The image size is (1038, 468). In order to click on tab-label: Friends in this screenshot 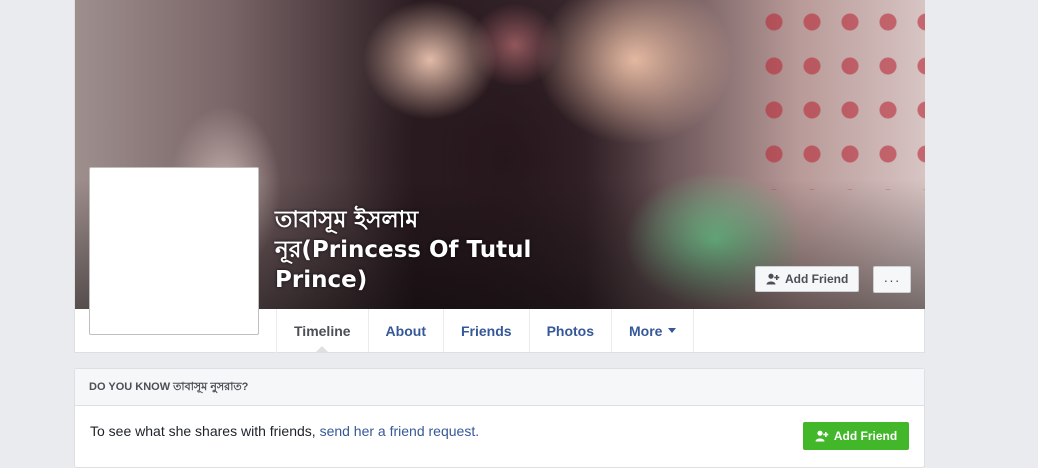, I will do `click(486, 330)`.